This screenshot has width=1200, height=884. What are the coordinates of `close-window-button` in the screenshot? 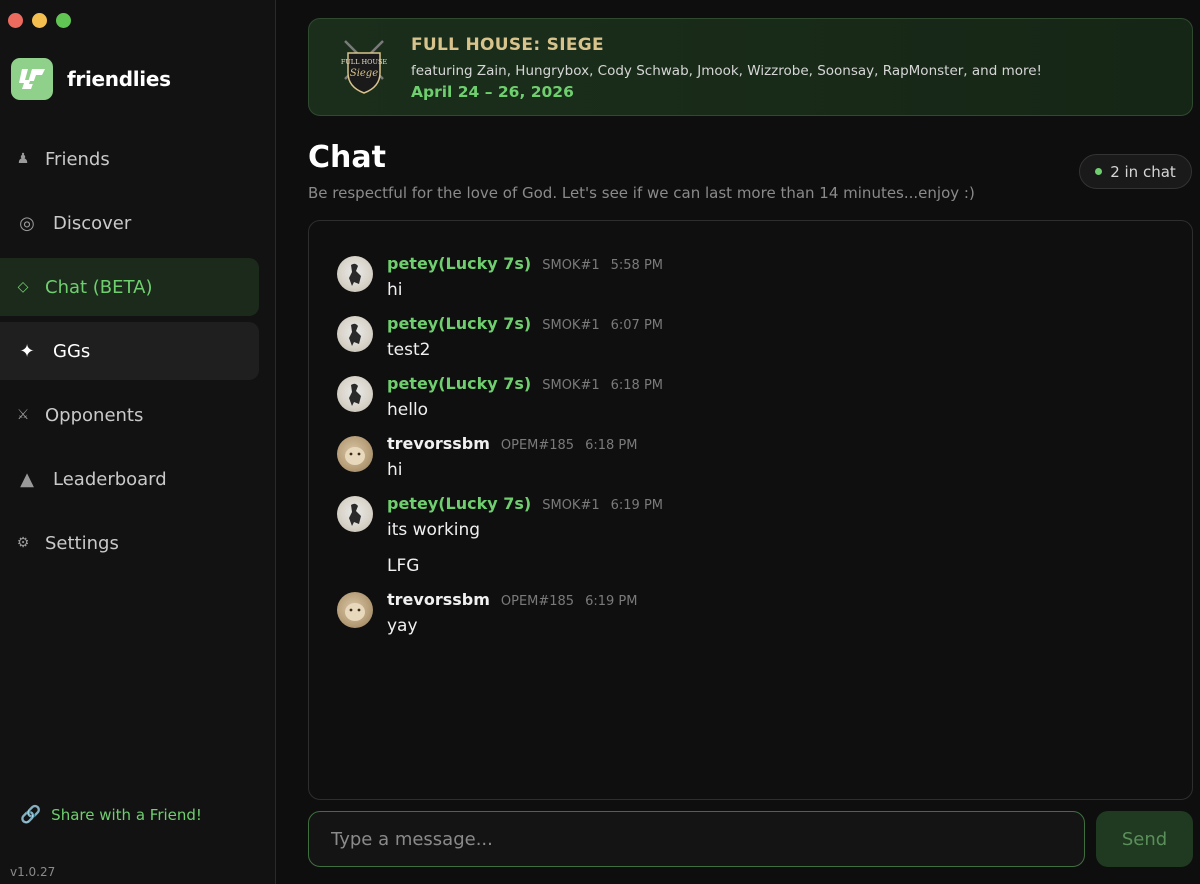 It's located at (15, 20).